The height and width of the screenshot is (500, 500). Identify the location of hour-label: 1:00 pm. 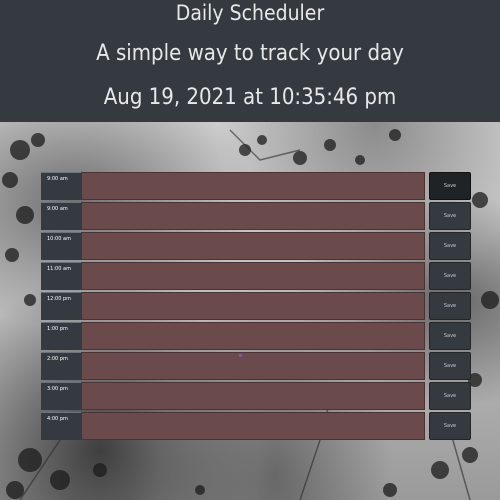
(61, 336).